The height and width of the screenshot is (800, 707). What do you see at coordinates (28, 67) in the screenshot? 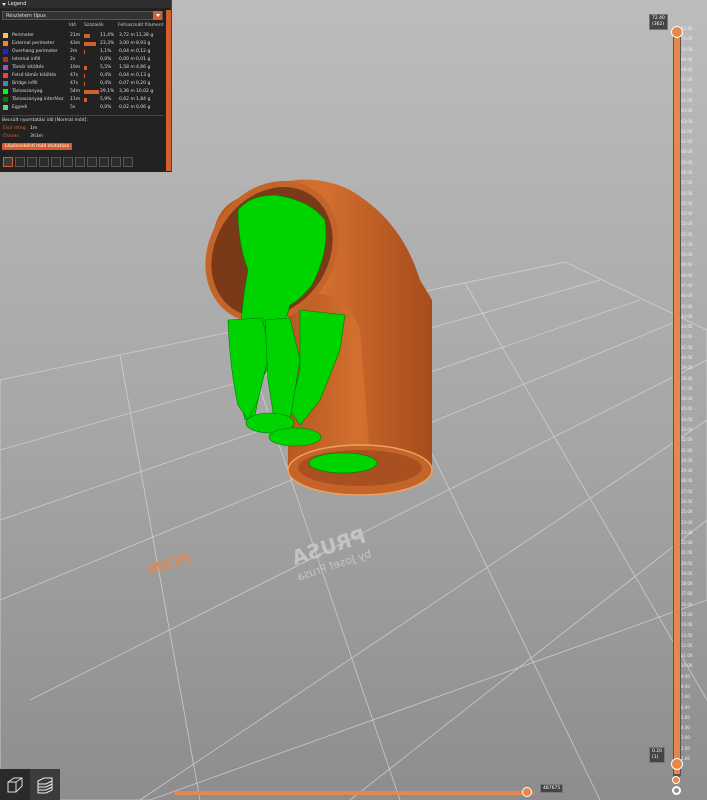
I see `feature-name: Tömör kitöltés` at bounding box center [28, 67].